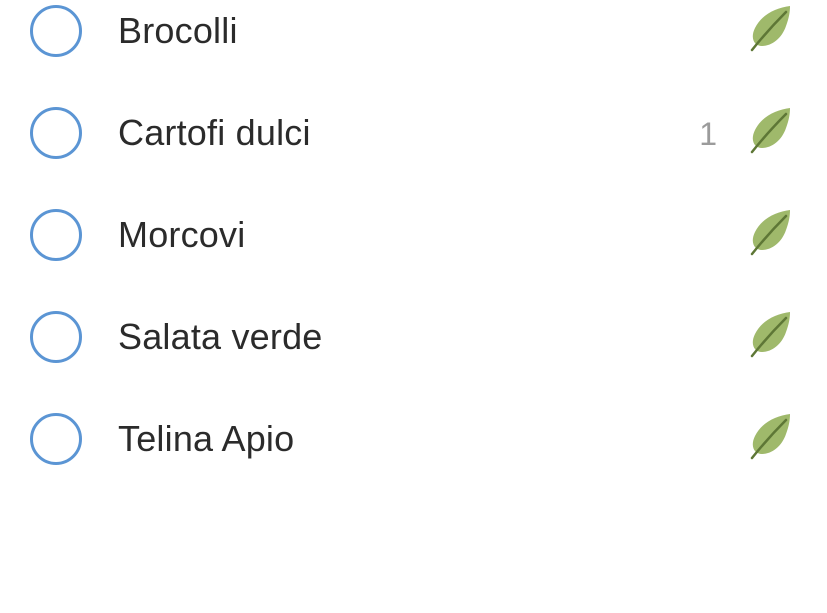 Image resolution: width=827 pixels, height=613 pixels. What do you see at coordinates (178, 30) in the screenshot?
I see `item-label: Brocolli` at bounding box center [178, 30].